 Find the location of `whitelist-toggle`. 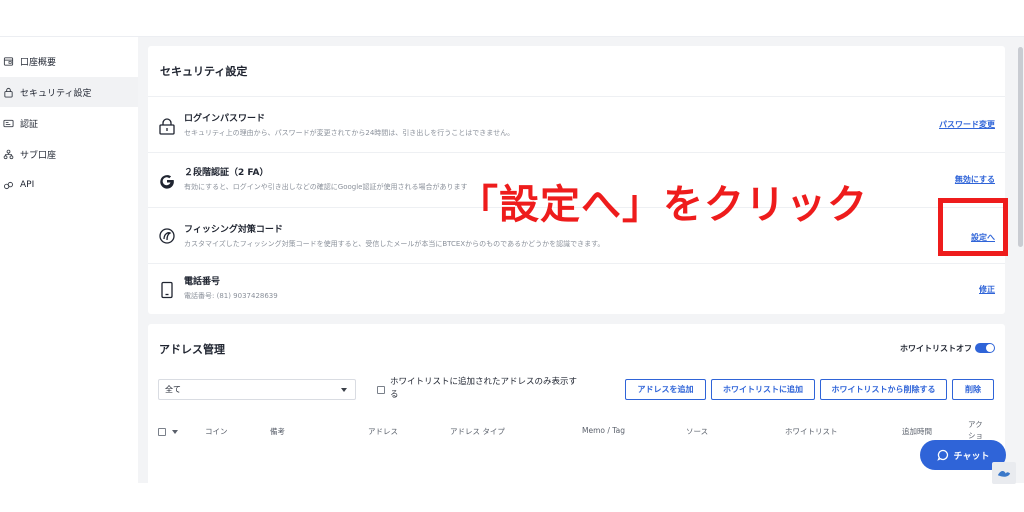

whitelist-toggle is located at coordinates (985, 348).